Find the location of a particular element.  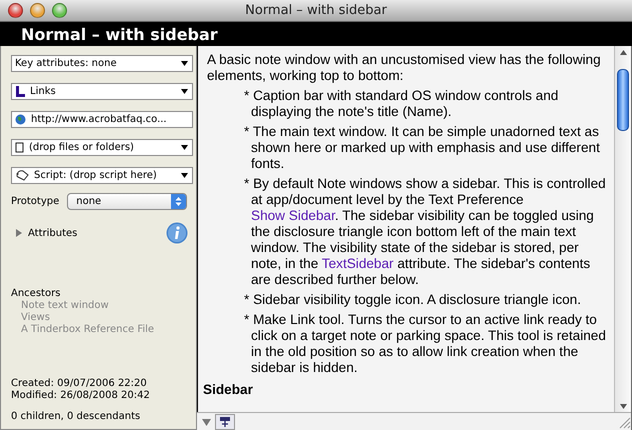

text-link: Show Sidebar is located at coordinates (293, 215).